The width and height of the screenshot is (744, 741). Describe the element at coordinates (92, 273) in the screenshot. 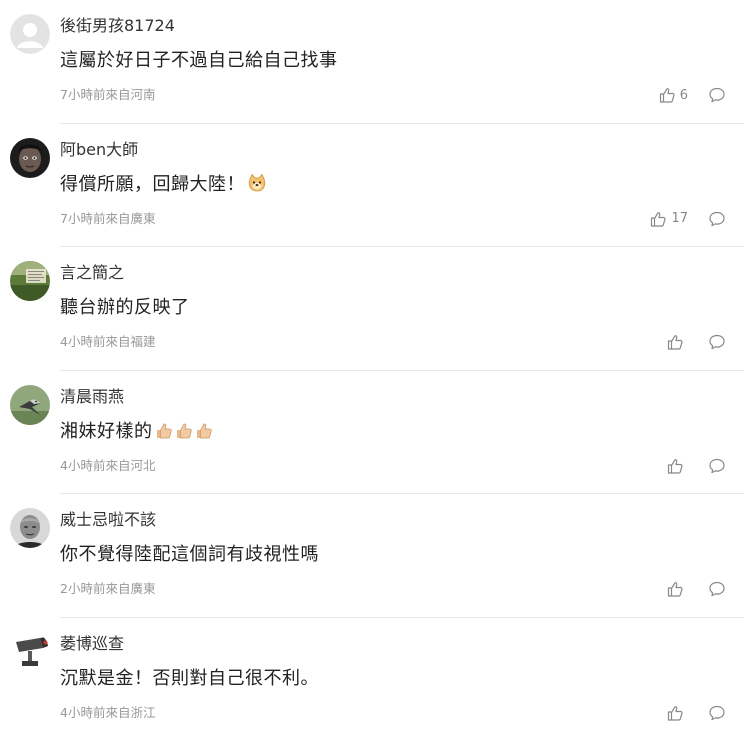

I see `username: 言之簡之` at that location.